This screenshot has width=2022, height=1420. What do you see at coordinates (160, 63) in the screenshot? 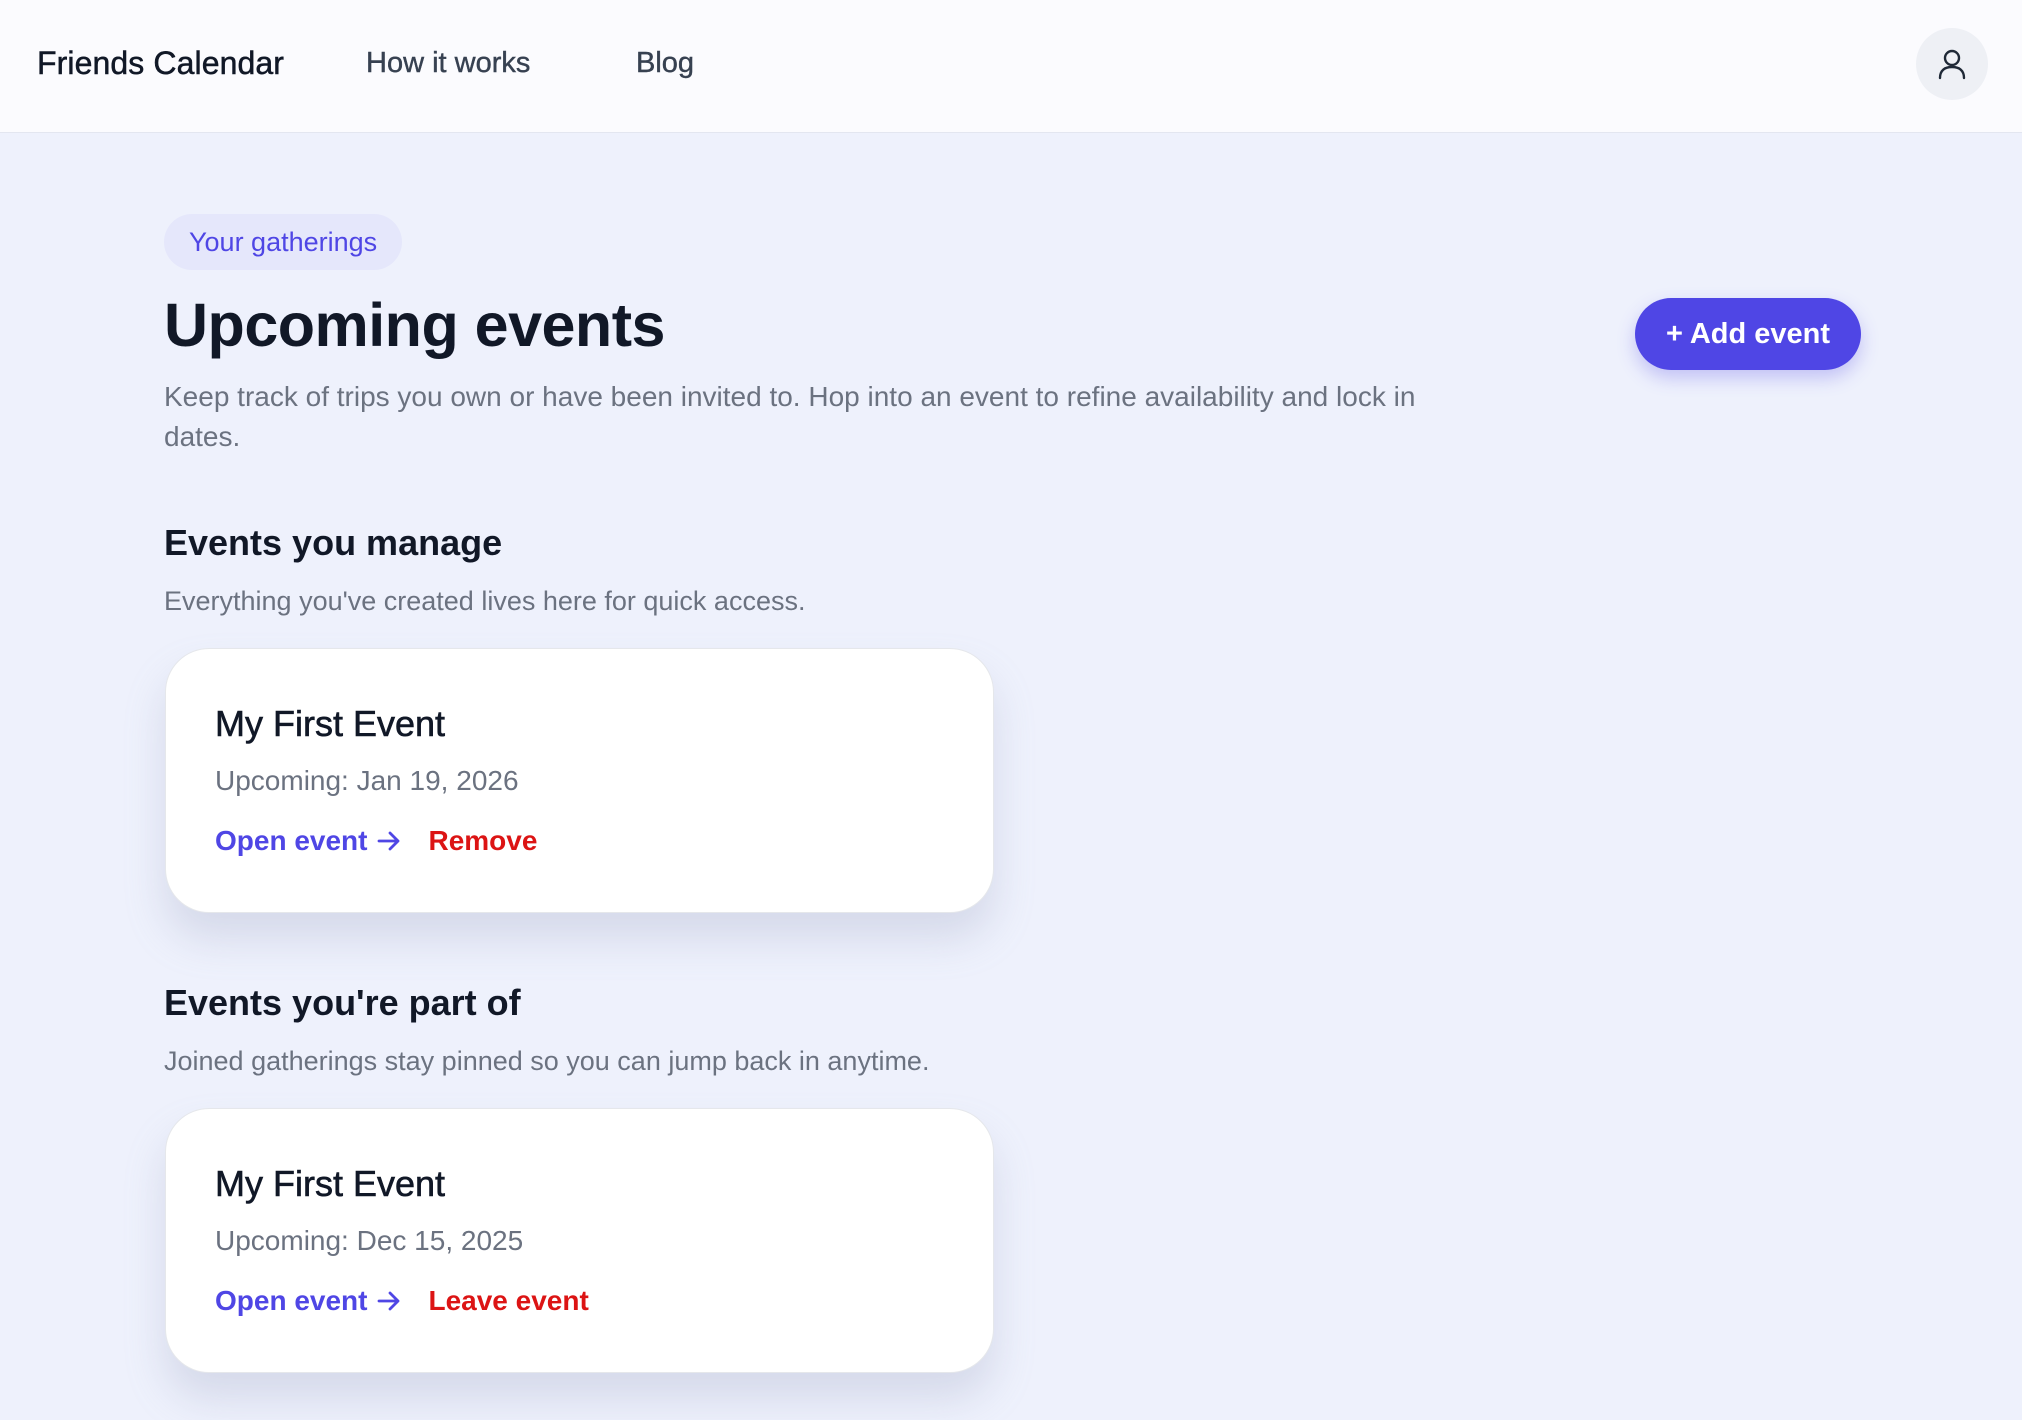
I see `brand-logo-text: Friends Calendar` at bounding box center [160, 63].